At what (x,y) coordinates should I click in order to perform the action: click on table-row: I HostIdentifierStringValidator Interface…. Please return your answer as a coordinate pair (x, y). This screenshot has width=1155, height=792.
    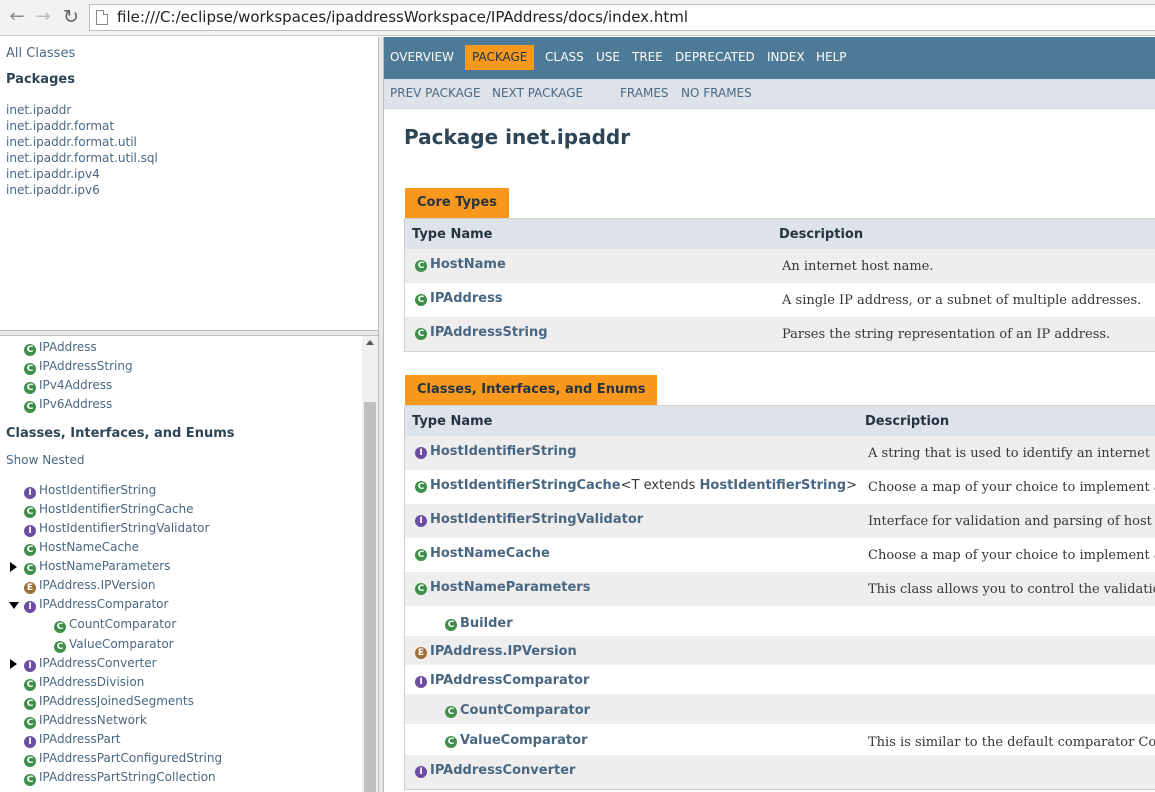
    Looking at the image, I should click on (780, 521).